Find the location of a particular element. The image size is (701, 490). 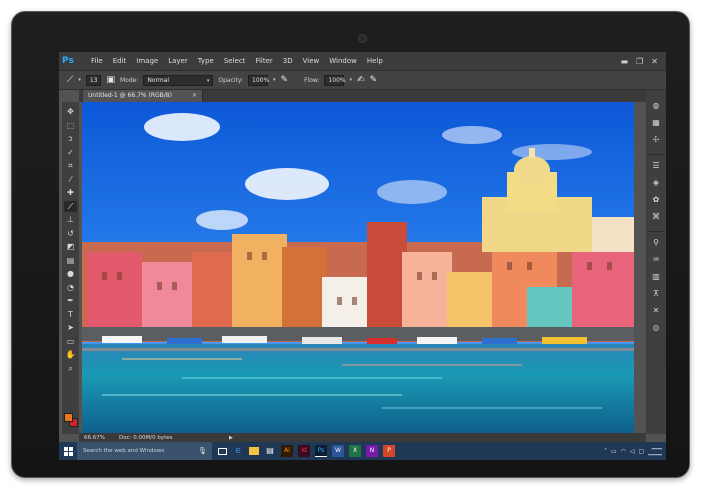

pressure-opacity-icon: ✎ is located at coordinates (285, 80).